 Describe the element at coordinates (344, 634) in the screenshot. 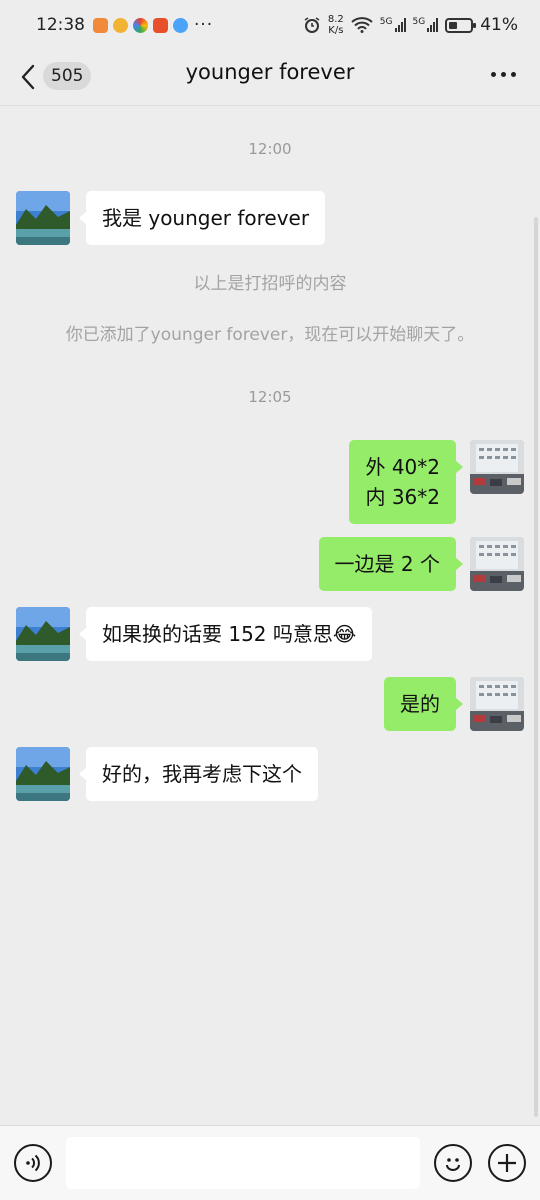

I see `laughing-emoji-icon: 😂` at that location.